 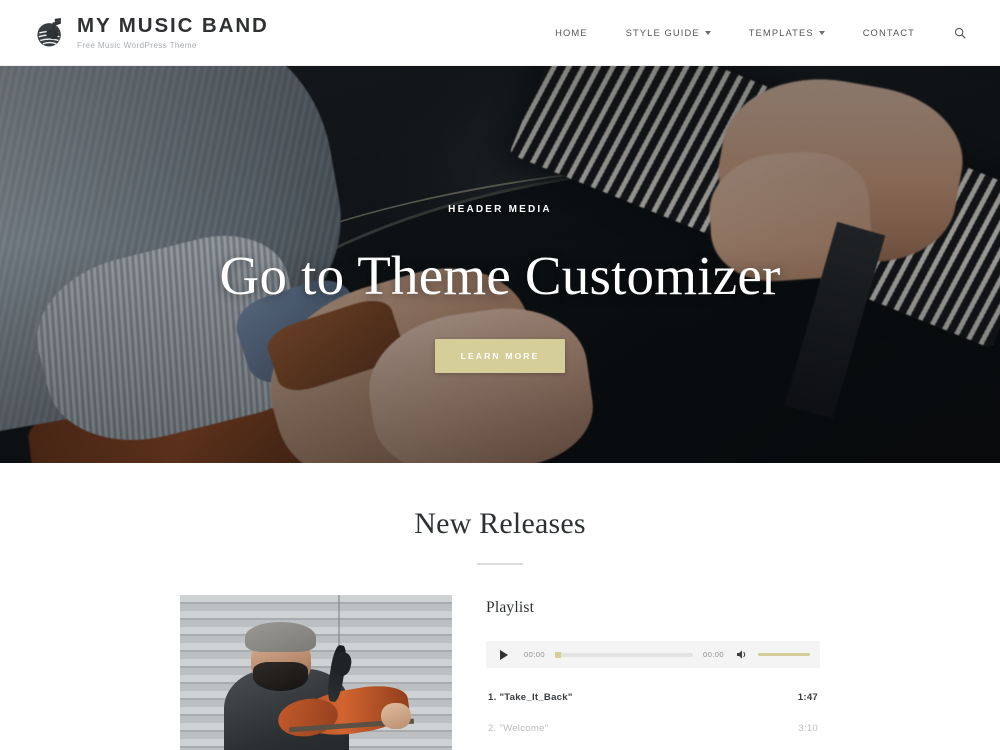 What do you see at coordinates (173, 26) in the screenshot?
I see `site-title: MY MUSIC BAND` at bounding box center [173, 26].